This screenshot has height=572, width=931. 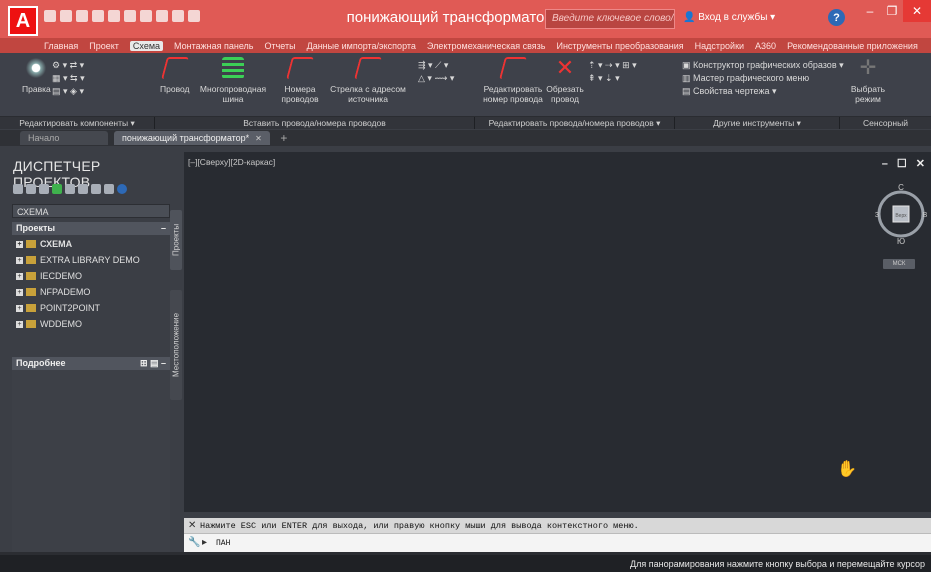 What do you see at coordinates (258, 138) in the screenshot?
I see `close-tab-icon: ✕` at bounding box center [258, 138].